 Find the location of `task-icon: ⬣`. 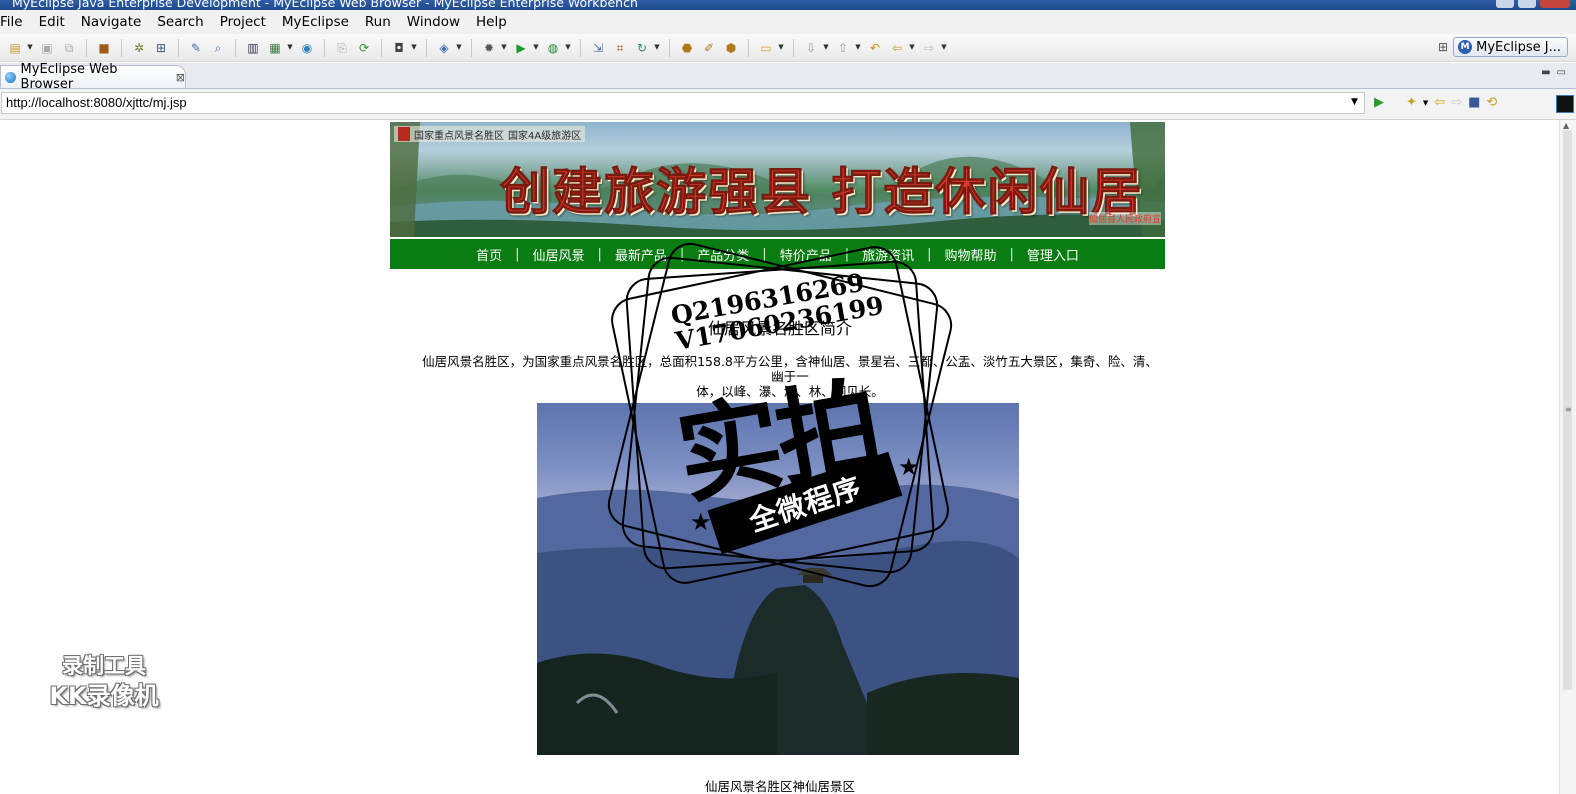

task-icon: ⬣ is located at coordinates (687, 47).